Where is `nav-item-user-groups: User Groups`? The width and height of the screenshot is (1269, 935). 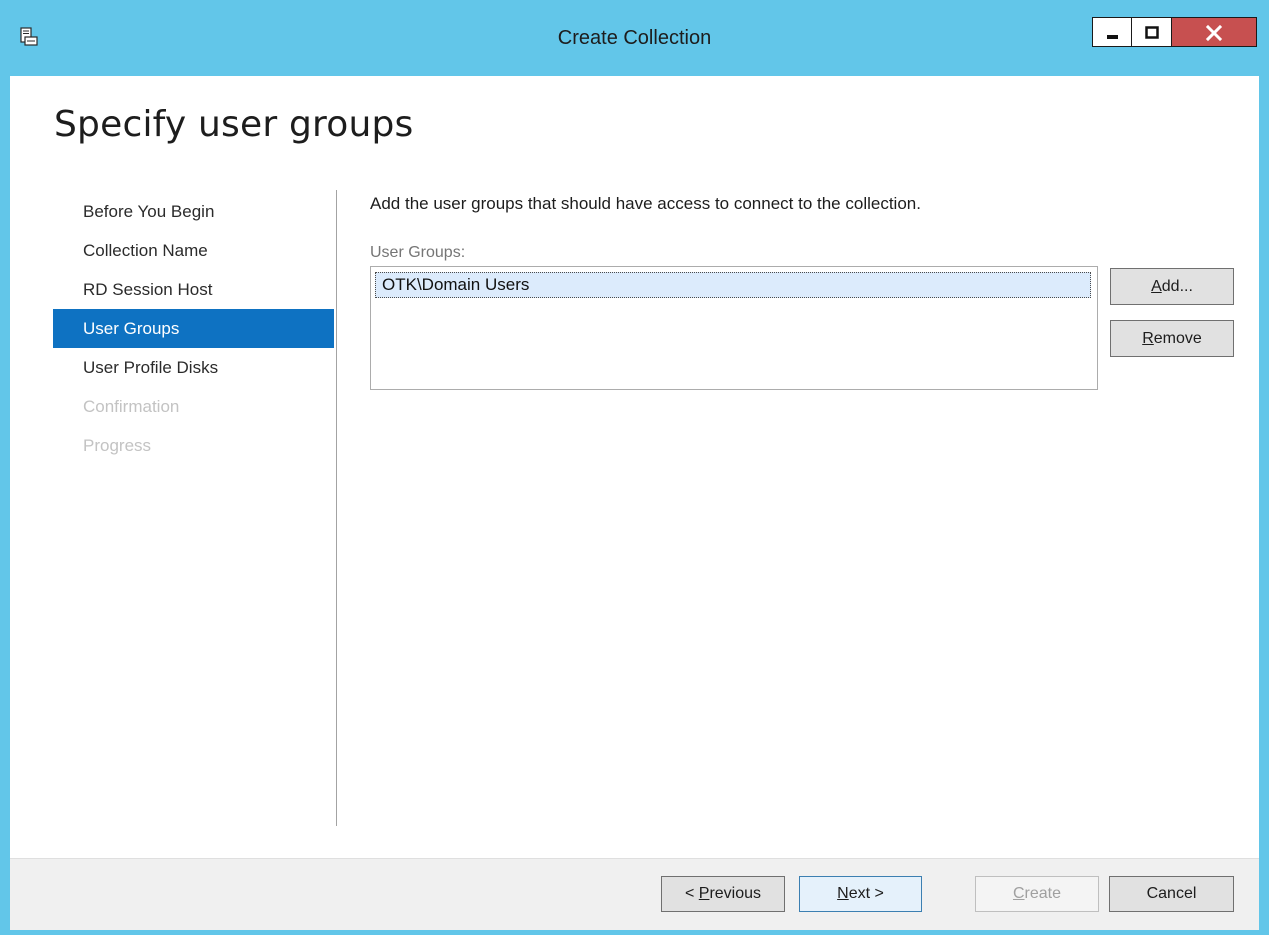
nav-item-user-groups: User Groups is located at coordinates (193, 328).